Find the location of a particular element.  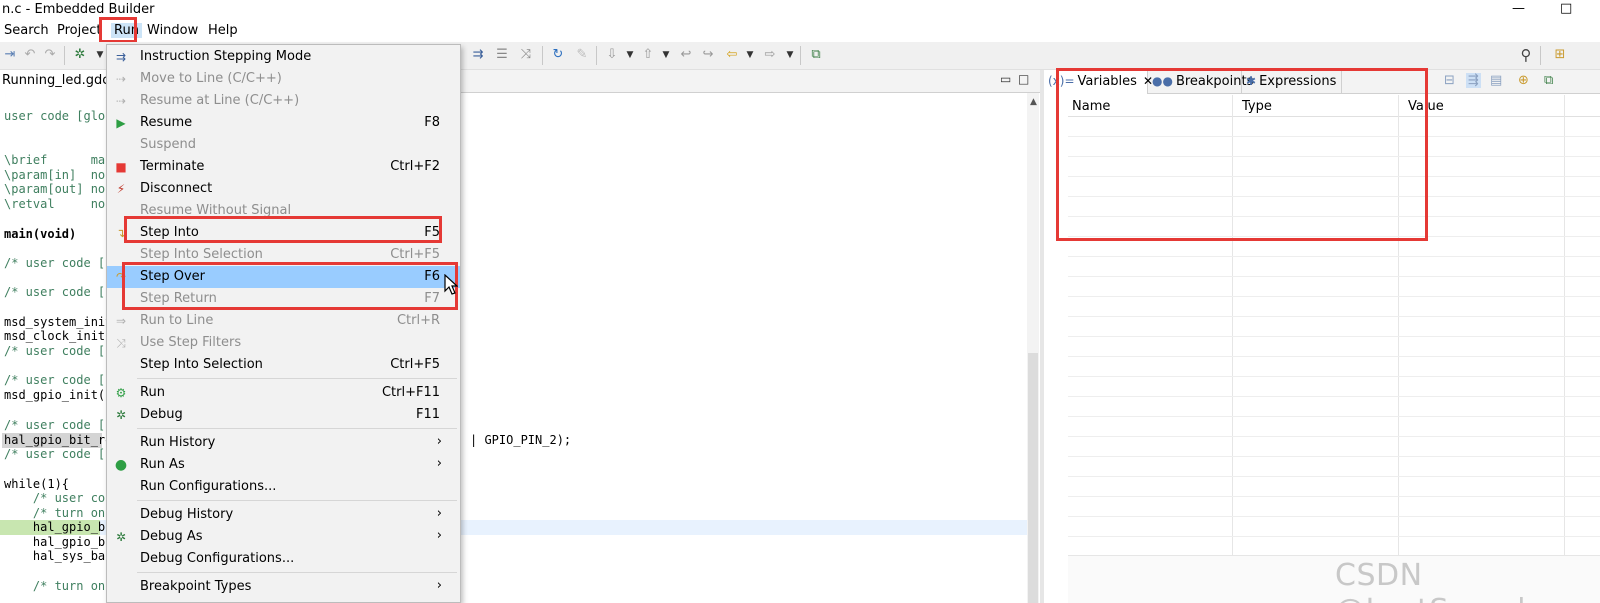

step-filters-icon: ⤨ is located at coordinates (121, 343).